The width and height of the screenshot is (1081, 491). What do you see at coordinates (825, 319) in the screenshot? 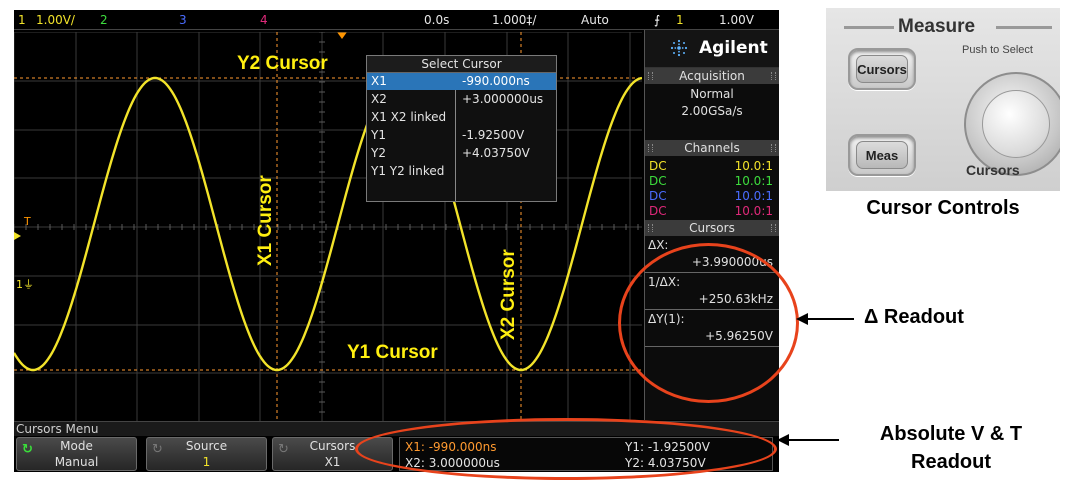
I see `delta-arrow-icon` at bounding box center [825, 319].